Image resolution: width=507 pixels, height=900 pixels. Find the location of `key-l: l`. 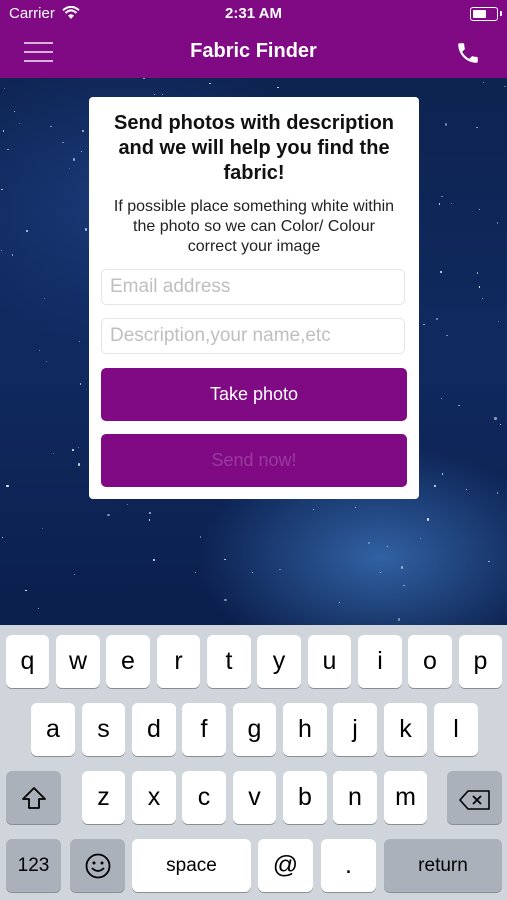

key-l: l is located at coordinates (456, 729).